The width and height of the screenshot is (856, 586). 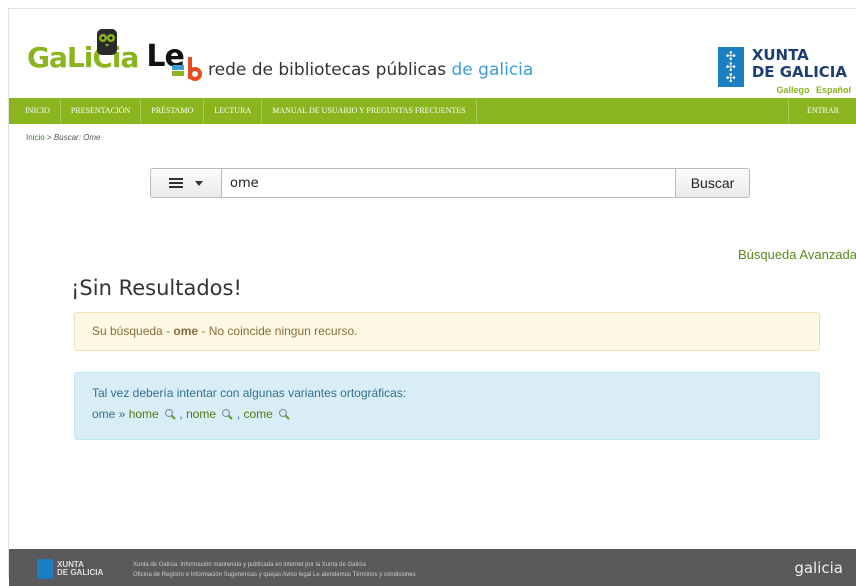 What do you see at coordinates (187, 69) in the screenshot?
I see `rede-logo-icon` at bounding box center [187, 69].